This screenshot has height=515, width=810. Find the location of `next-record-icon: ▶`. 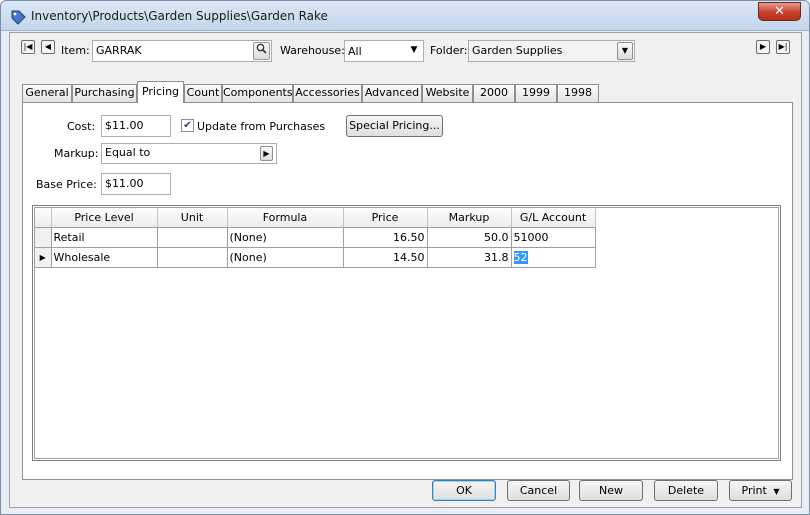

next-record-icon: ▶ is located at coordinates (763, 47).